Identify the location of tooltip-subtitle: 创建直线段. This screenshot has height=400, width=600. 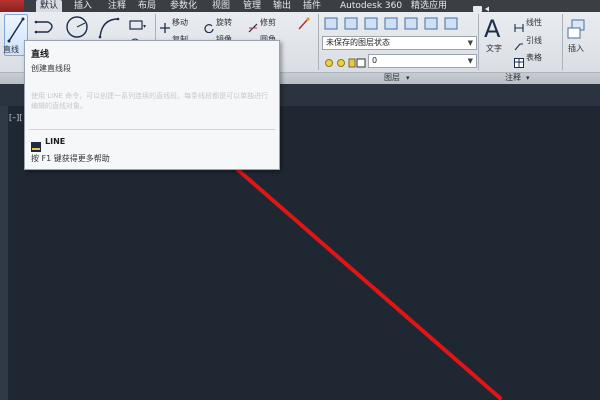
(51, 68).